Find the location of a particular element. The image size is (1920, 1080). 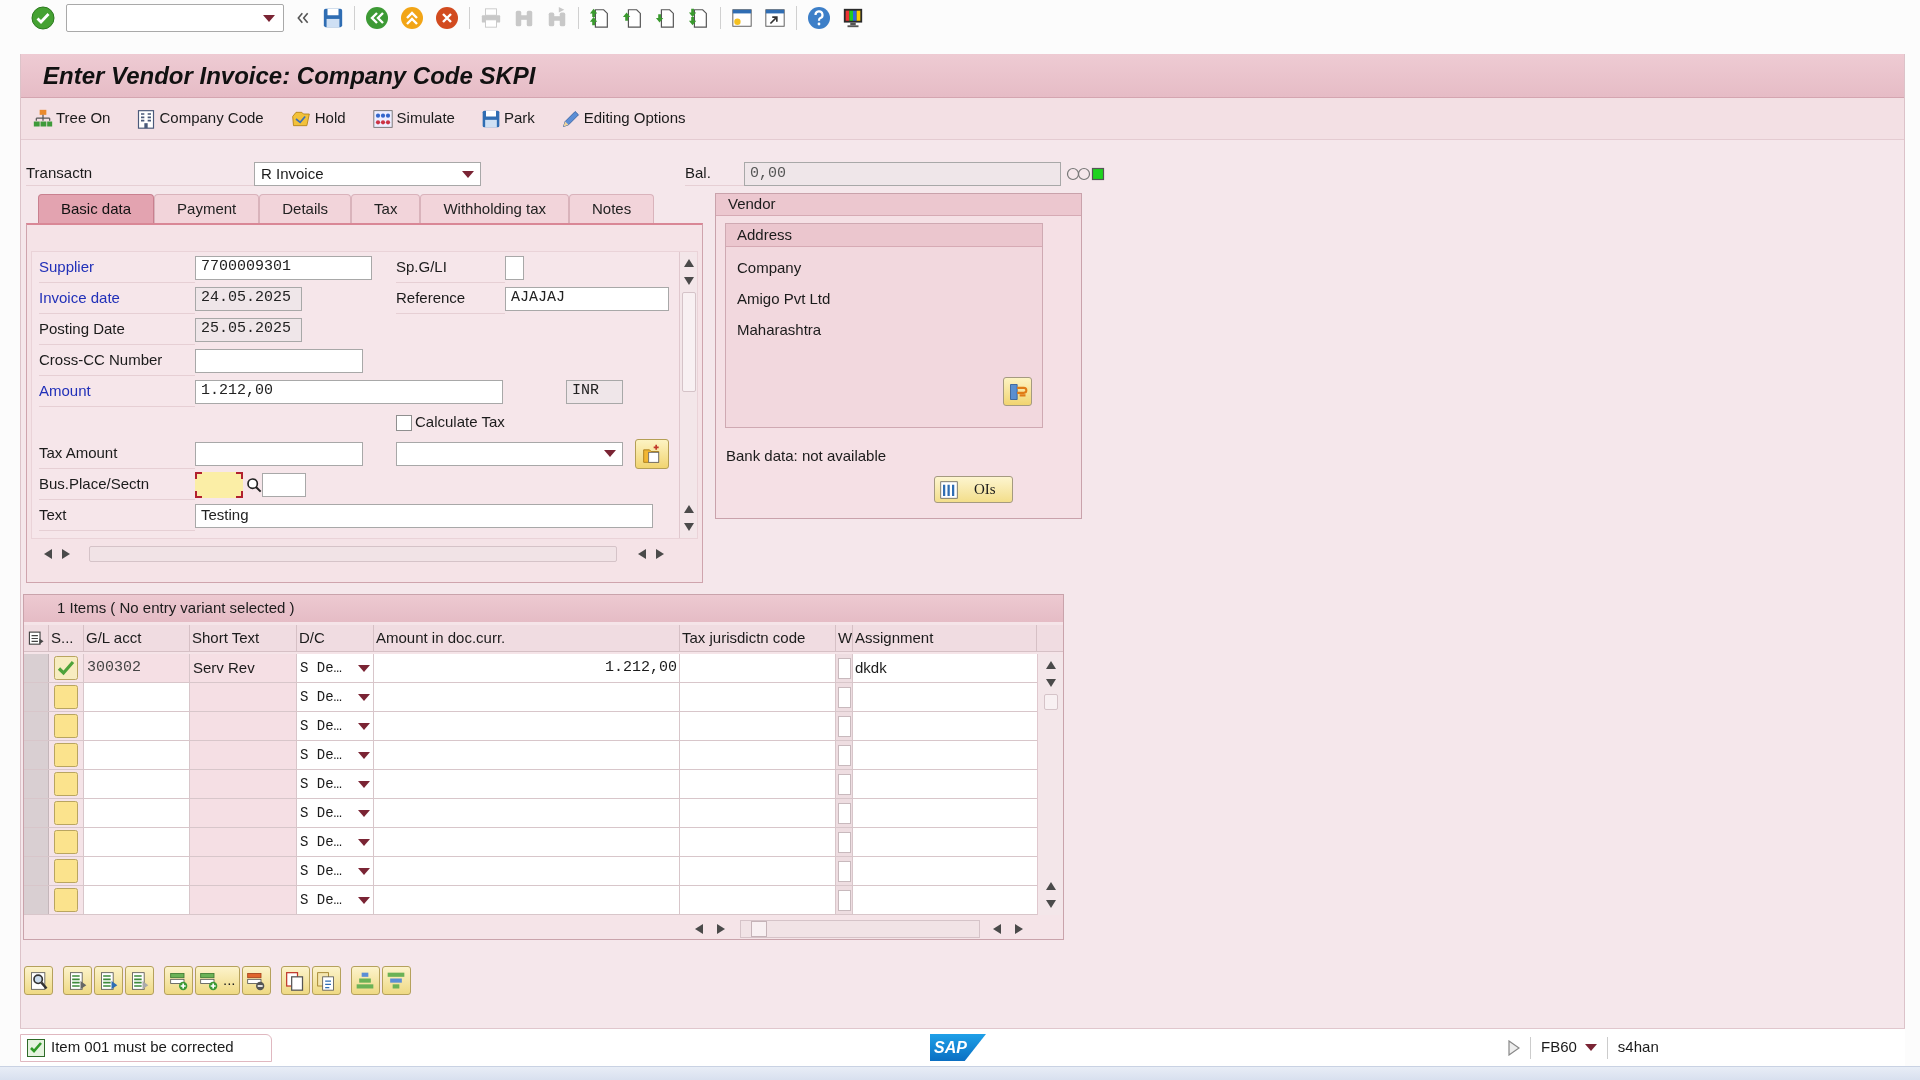

toolbar-button: Company Code is located at coordinates (200, 118).